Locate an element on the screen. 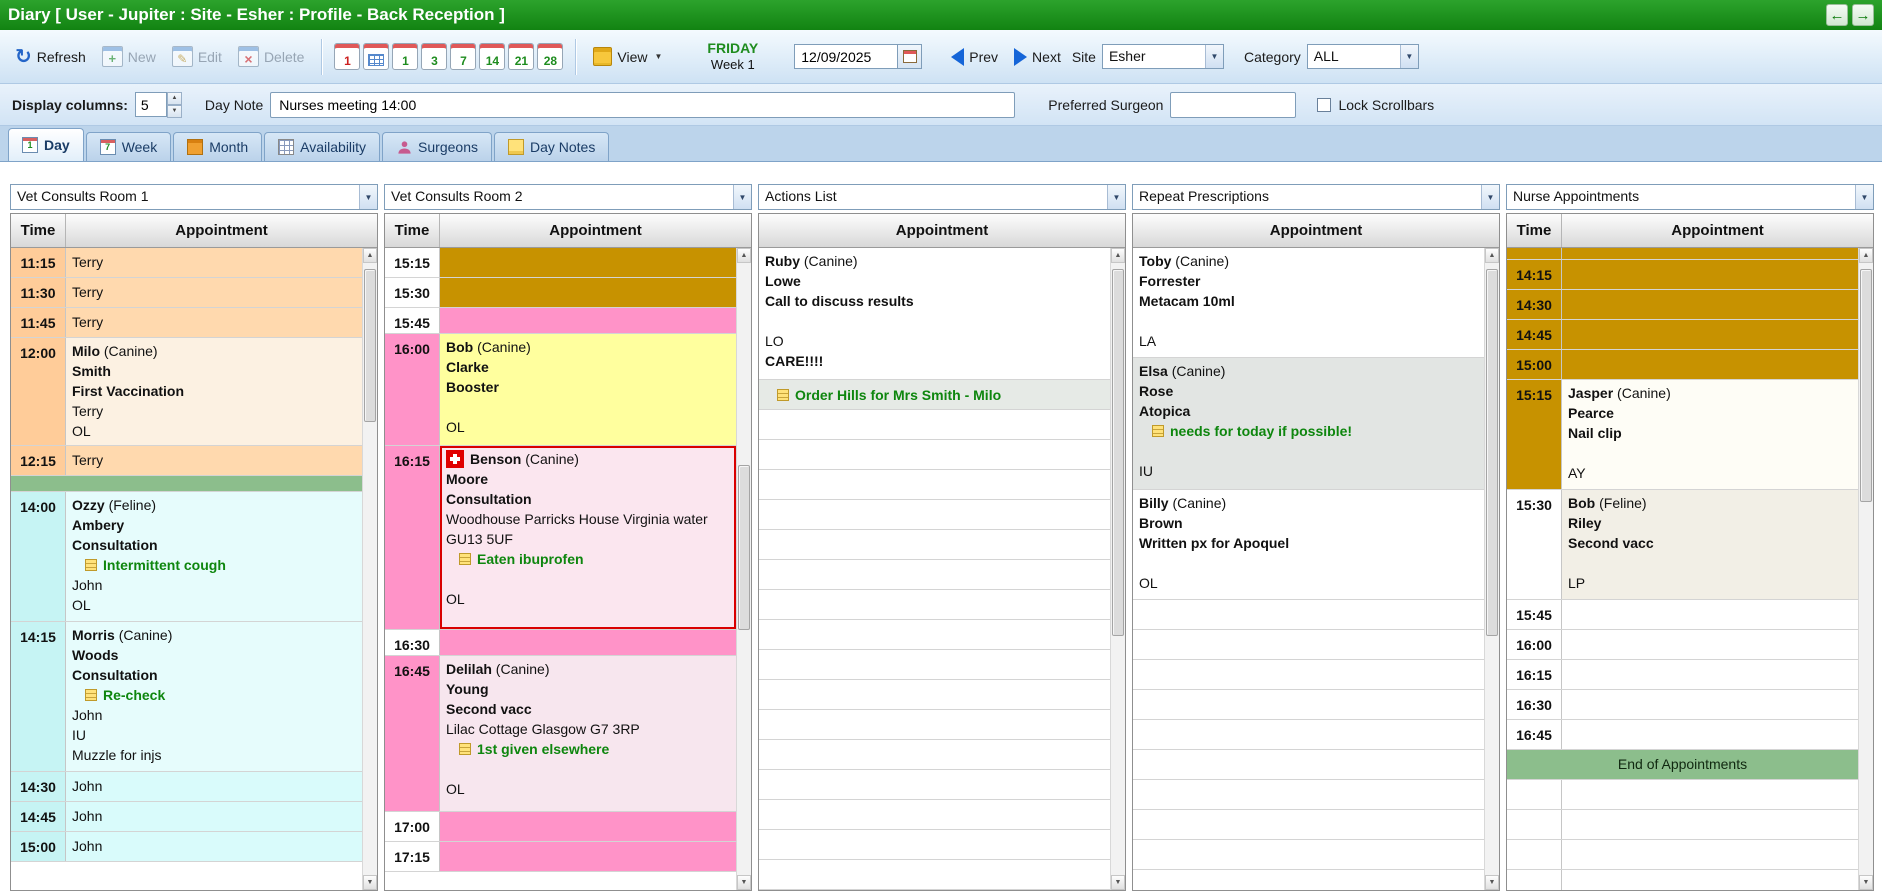 This screenshot has width=1882, height=891. spinner-up-button: ▲ is located at coordinates (174, 98).